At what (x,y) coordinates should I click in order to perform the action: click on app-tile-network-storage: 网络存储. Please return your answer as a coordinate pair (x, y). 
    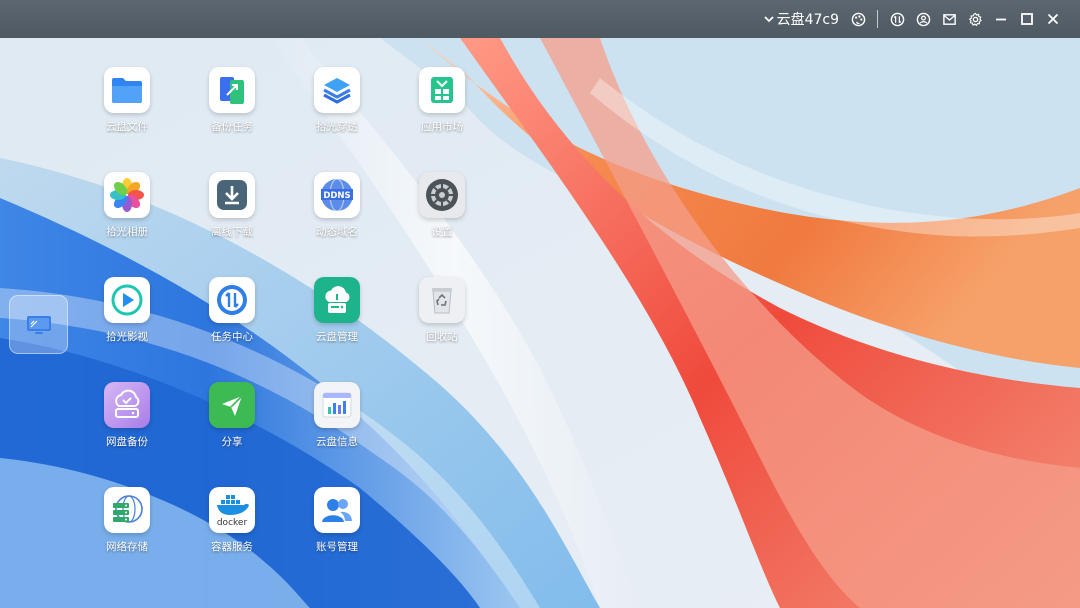
    Looking at the image, I should click on (127, 520).